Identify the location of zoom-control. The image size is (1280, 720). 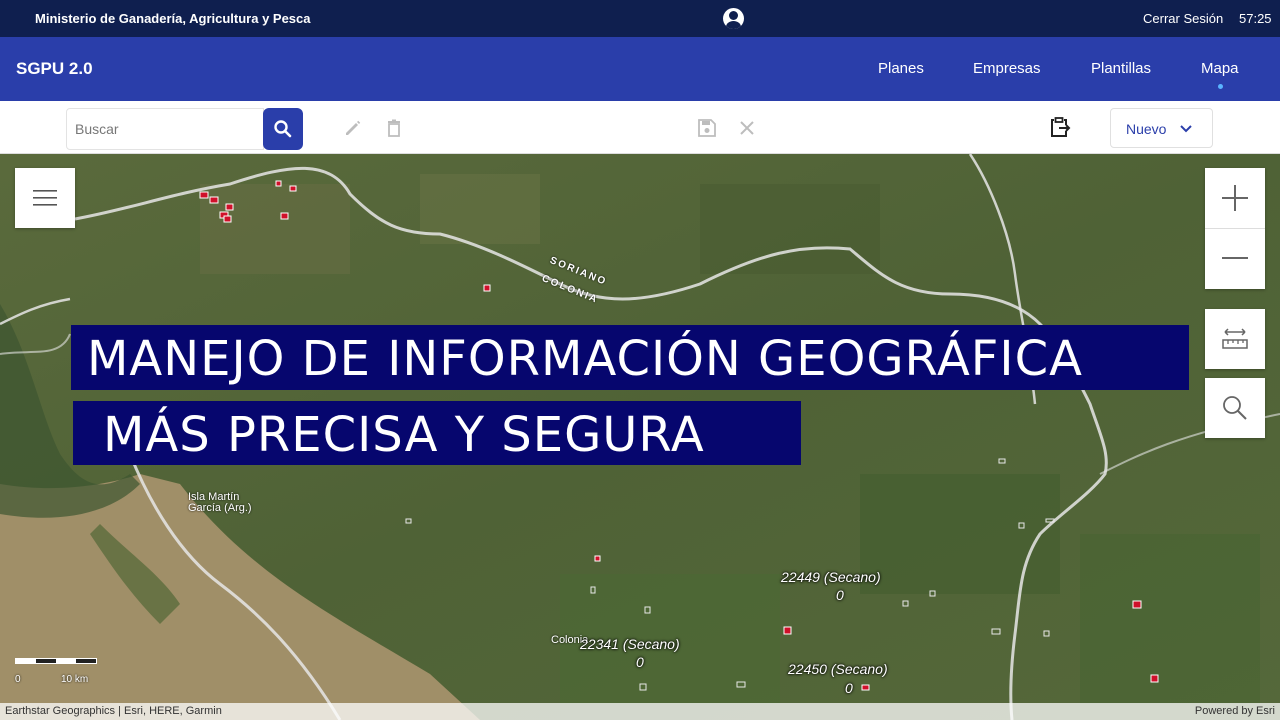
(1235, 228).